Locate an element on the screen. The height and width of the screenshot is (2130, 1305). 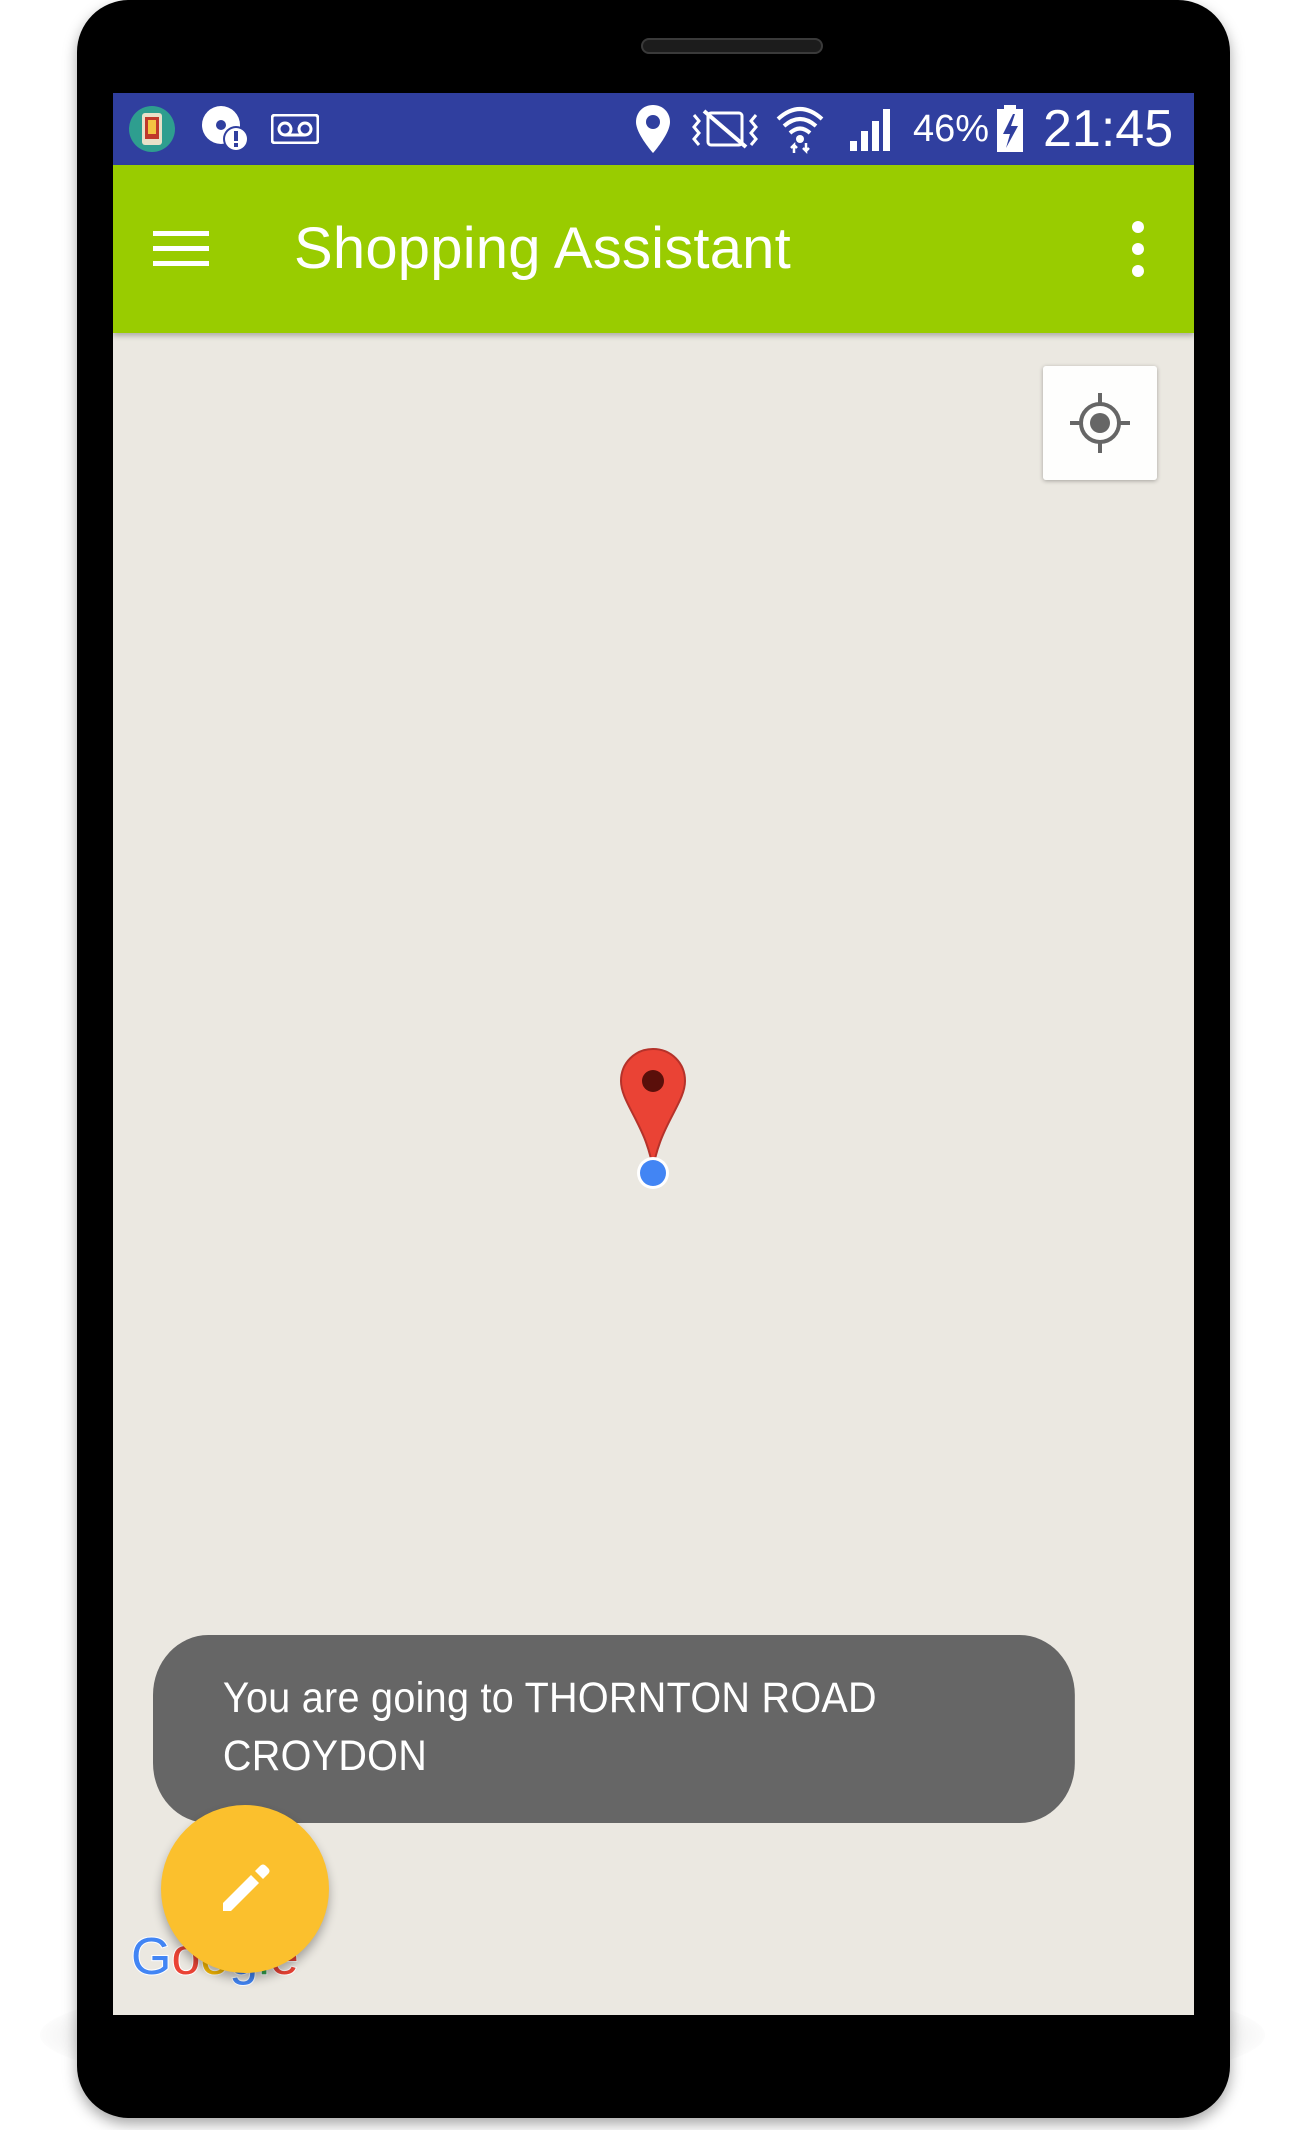
map-pin-marker is located at coordinates (653, 1109).